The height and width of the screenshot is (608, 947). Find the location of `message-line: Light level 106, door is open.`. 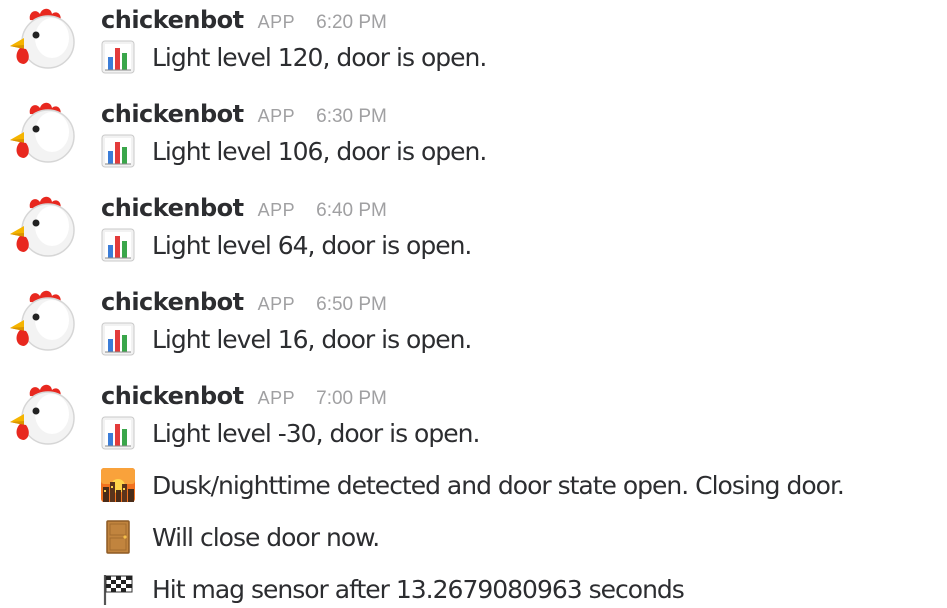

message-line: Light level 106, door is open. is located at coordinates (294, 151).